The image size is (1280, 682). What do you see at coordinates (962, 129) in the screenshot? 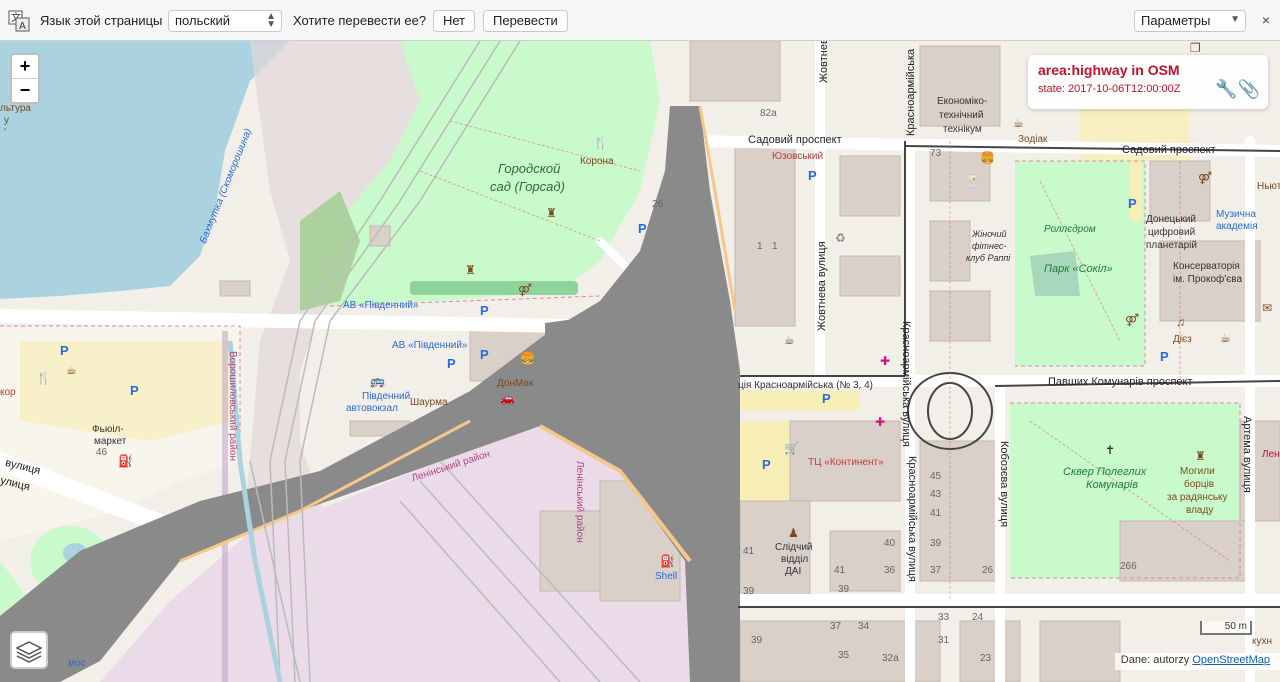
I see `label-ekonomiko-3: технікум` at bounding box center [962, 129].